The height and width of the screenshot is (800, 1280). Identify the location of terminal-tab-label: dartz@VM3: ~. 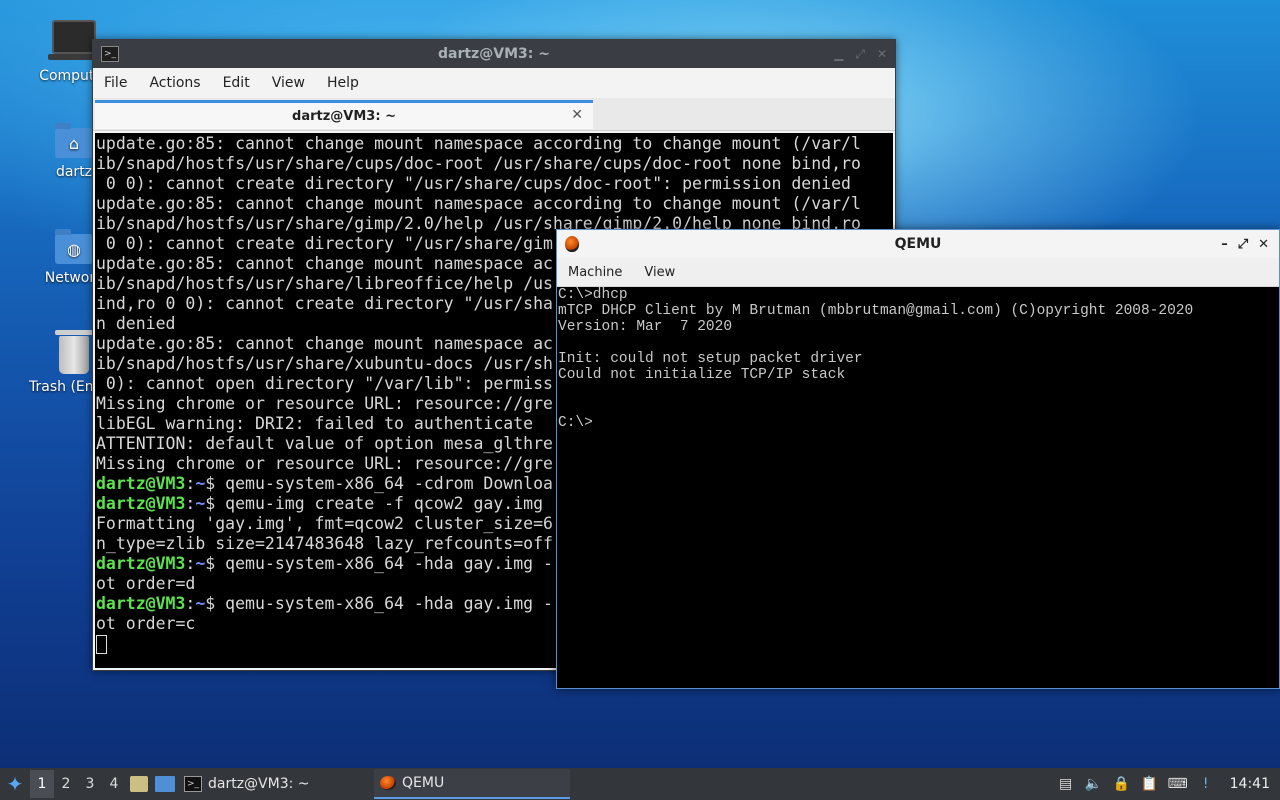
(344, 116).